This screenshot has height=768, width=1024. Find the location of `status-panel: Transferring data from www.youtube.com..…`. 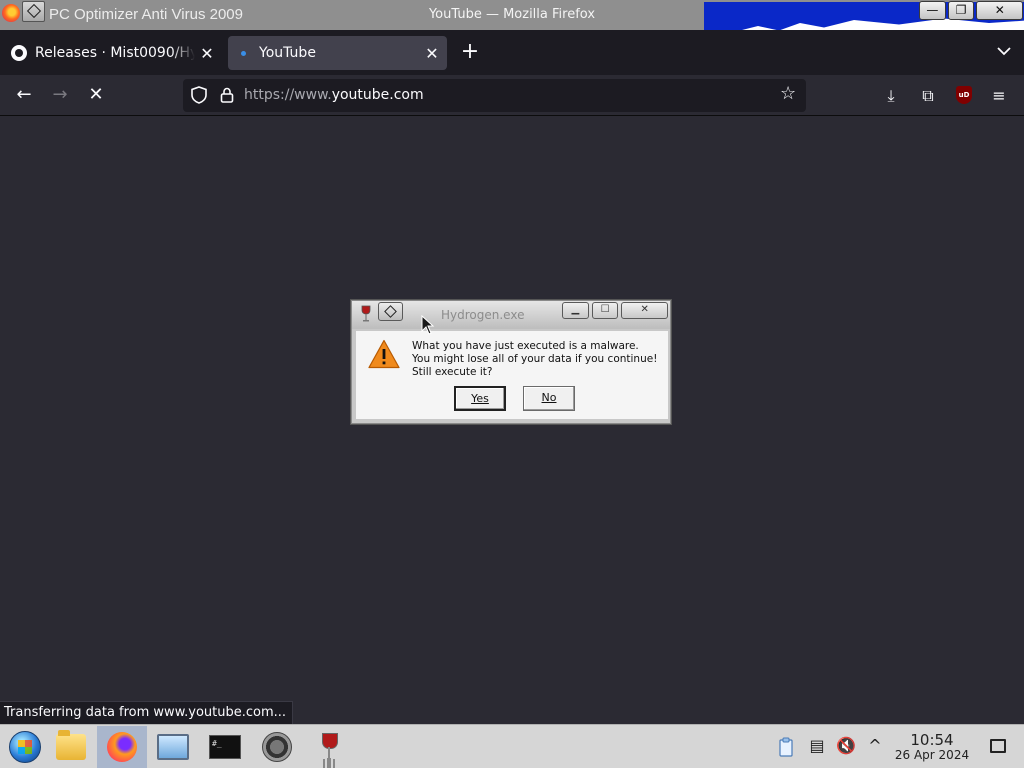

status-panel: Transferring data from www.youtube.com..… is located at coordinates (147, 712).